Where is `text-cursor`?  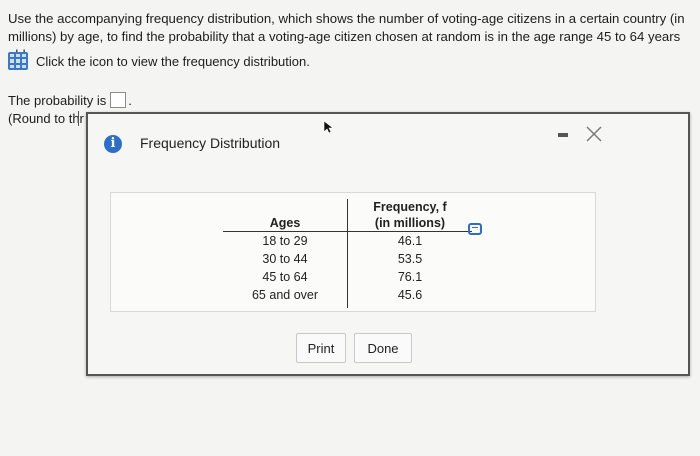
text-cursor is located at coordinates (80, 118).